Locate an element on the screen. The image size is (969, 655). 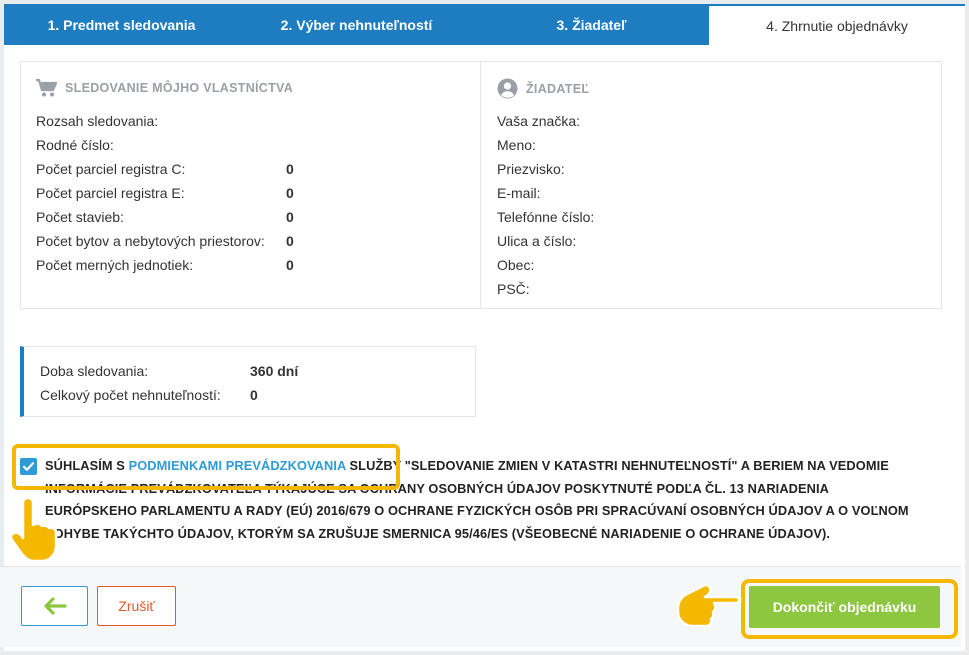
property-count-row: Celkový počet nehnuteľností: 0 is located at coordinates (149, 395).